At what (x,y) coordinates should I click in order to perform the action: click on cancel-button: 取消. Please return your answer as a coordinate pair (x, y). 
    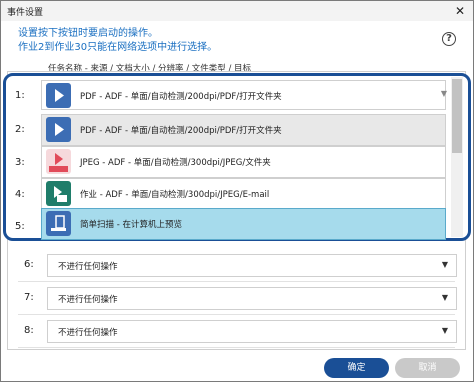
    Looking at the image, I should click on (427, 368).